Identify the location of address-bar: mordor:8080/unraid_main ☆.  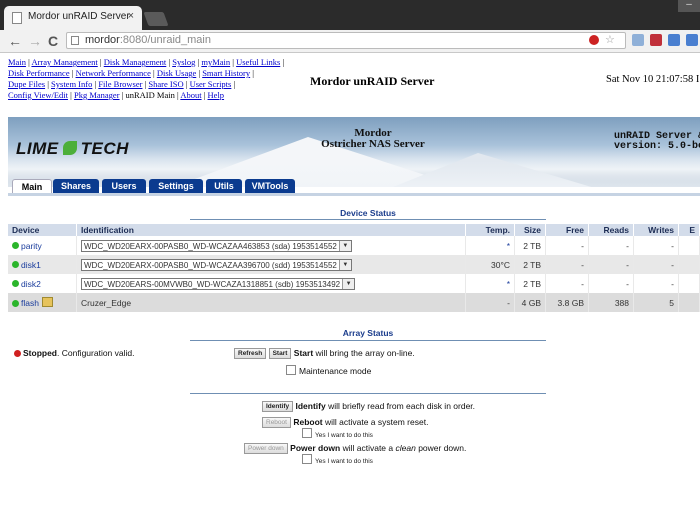
(346, 40).